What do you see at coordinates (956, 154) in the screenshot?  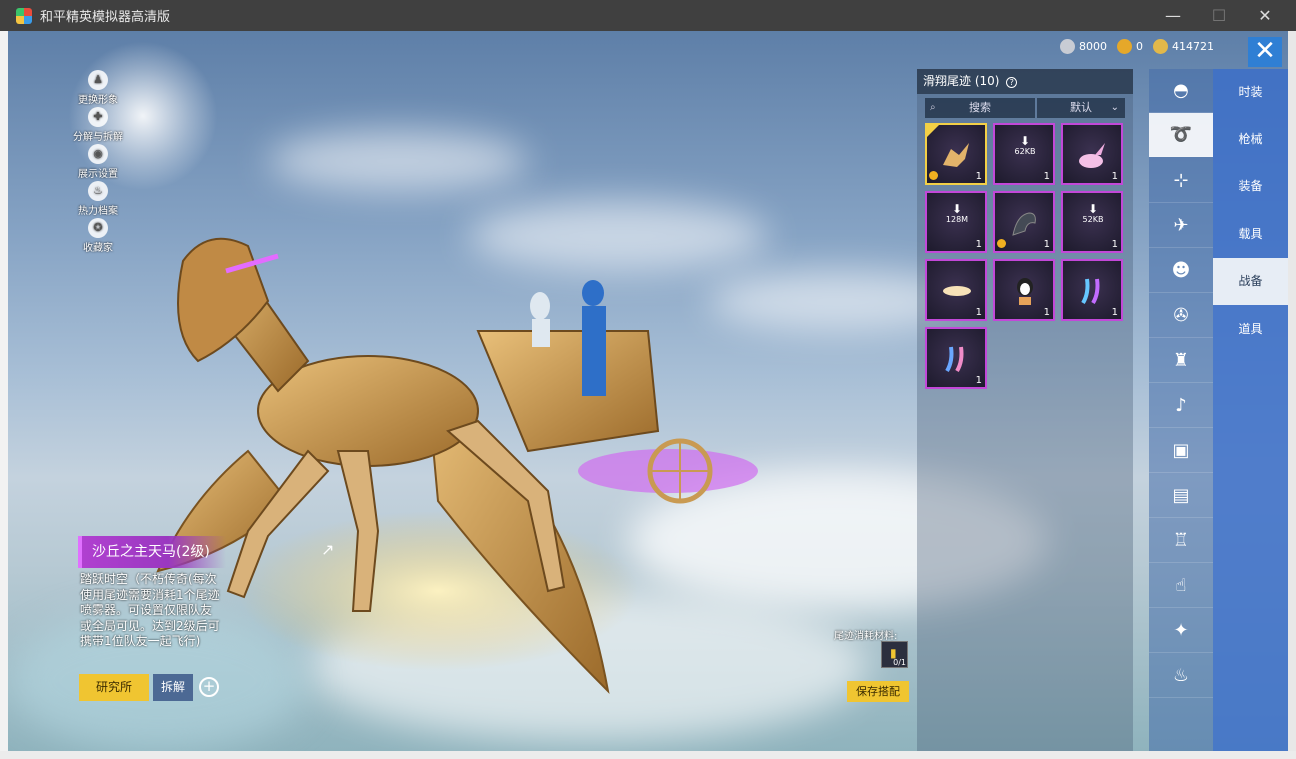 I see `trail-item-pegasus: 1` at bounding box center [956, 154].